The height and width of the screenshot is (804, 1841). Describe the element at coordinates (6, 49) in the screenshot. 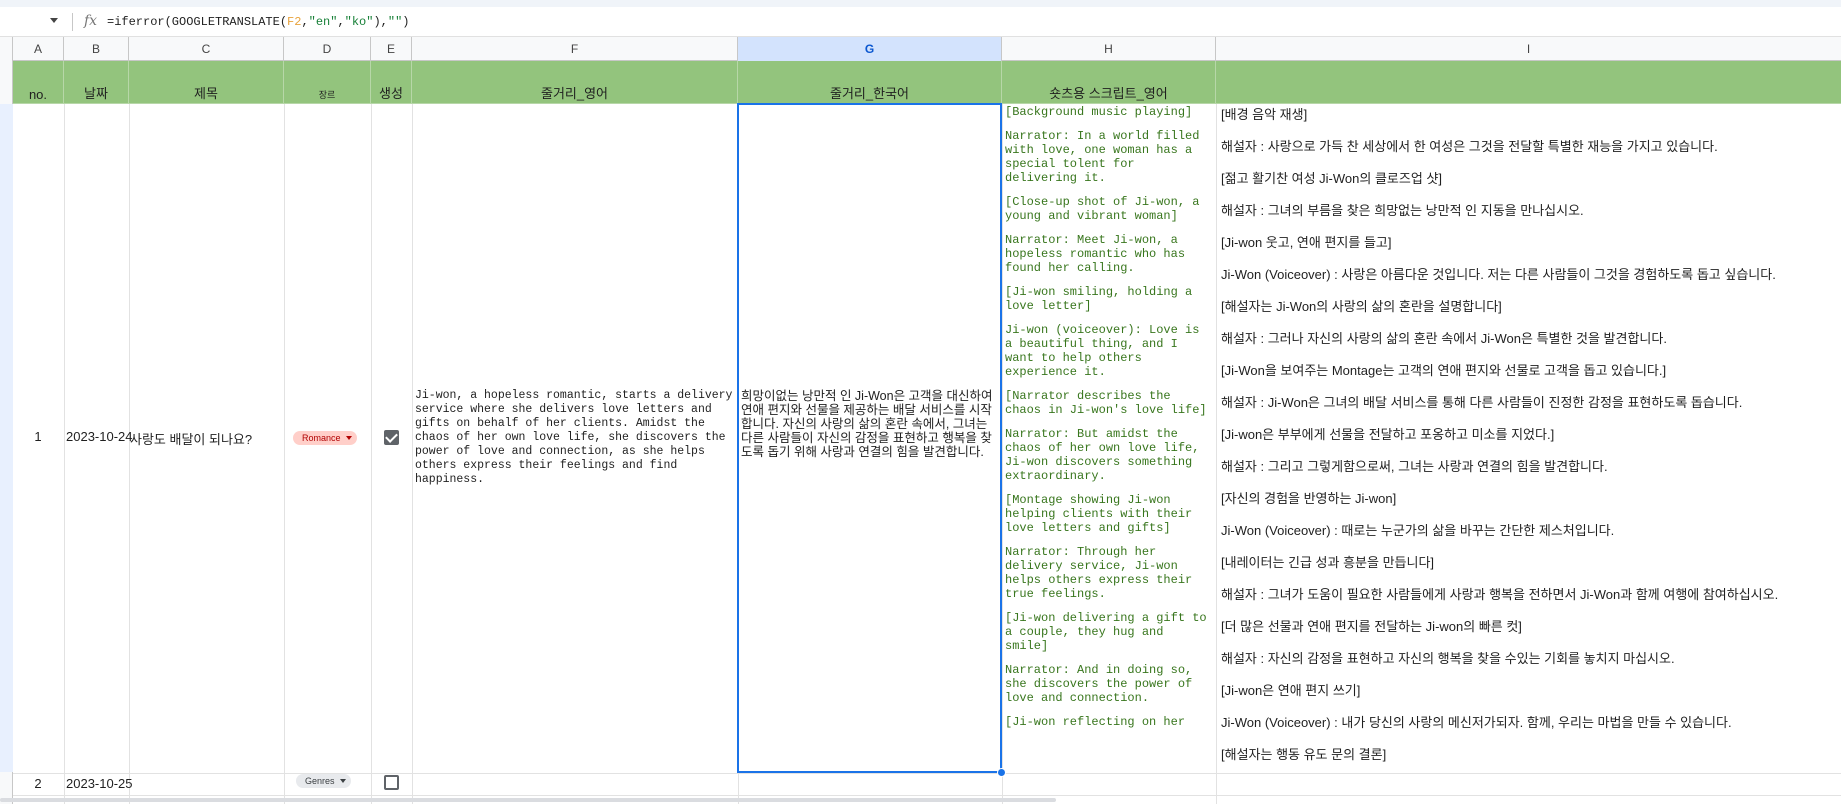

I see `select-all-corner` at that location.